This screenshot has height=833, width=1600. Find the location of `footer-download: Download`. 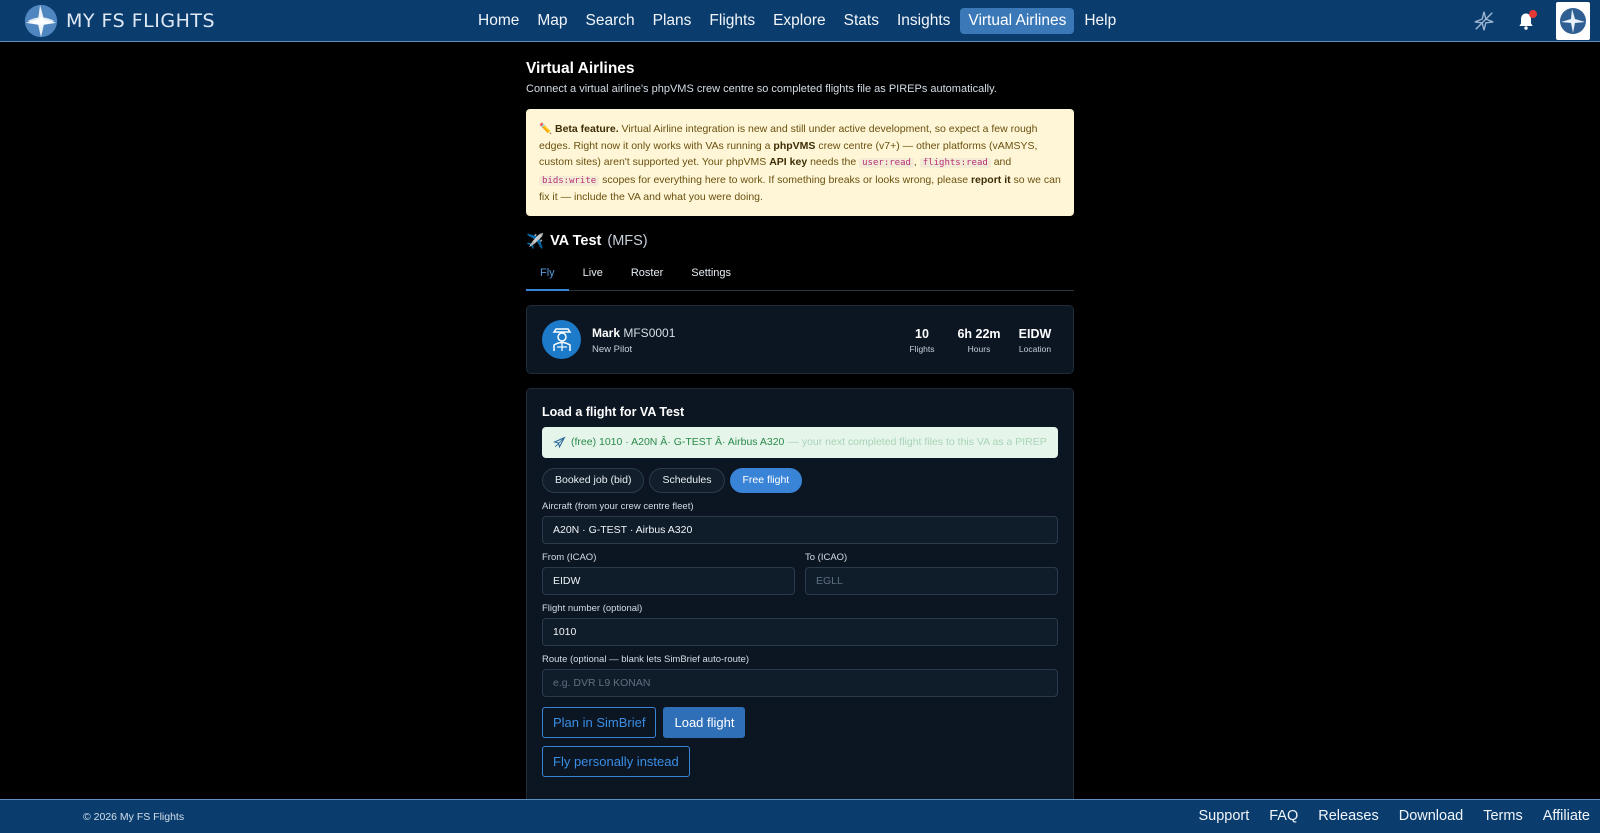

footer-download: Download is located at coordinates (1431, 816).